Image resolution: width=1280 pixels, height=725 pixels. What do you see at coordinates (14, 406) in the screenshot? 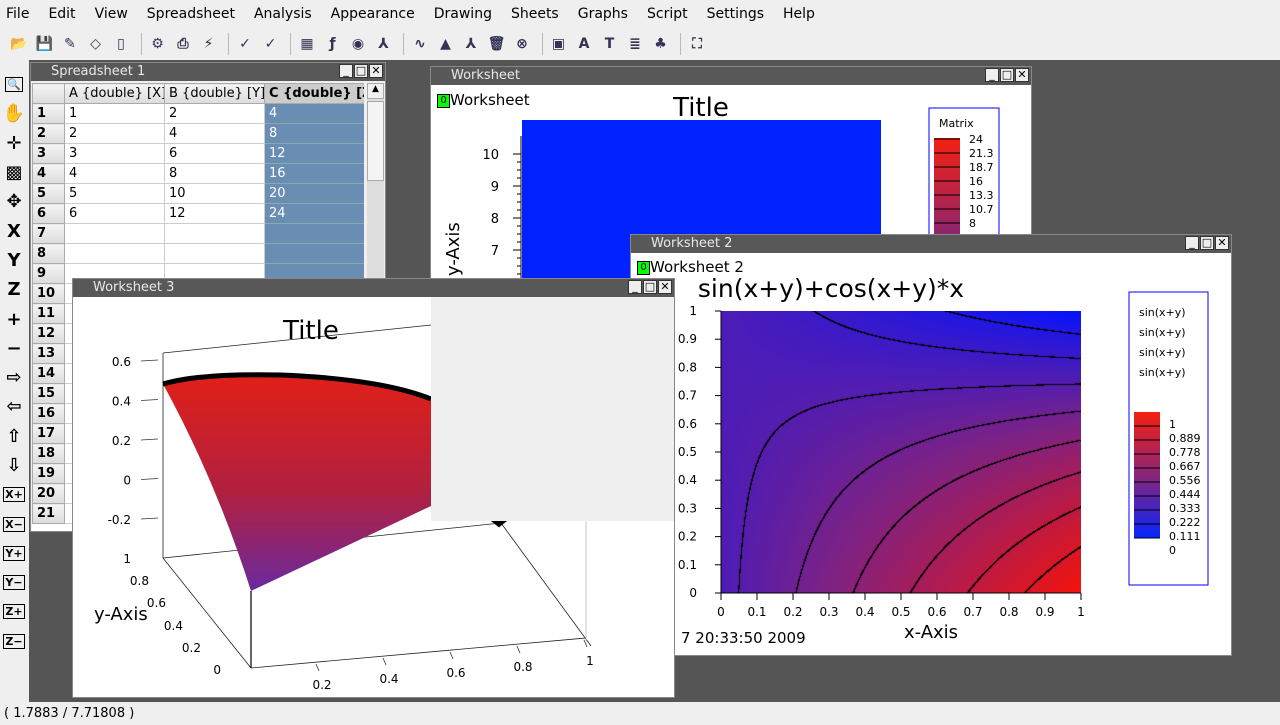
I see `arrow-left-tool: ⇦` at bounding box center [14, 406].